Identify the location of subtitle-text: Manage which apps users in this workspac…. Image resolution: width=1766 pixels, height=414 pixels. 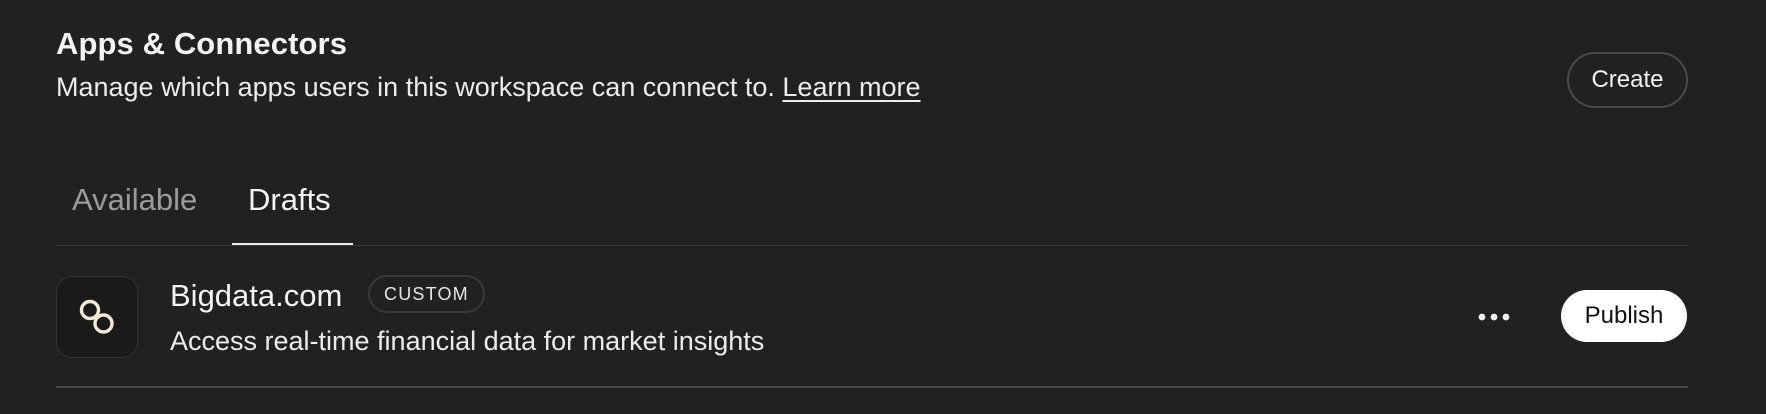
(415, 87).